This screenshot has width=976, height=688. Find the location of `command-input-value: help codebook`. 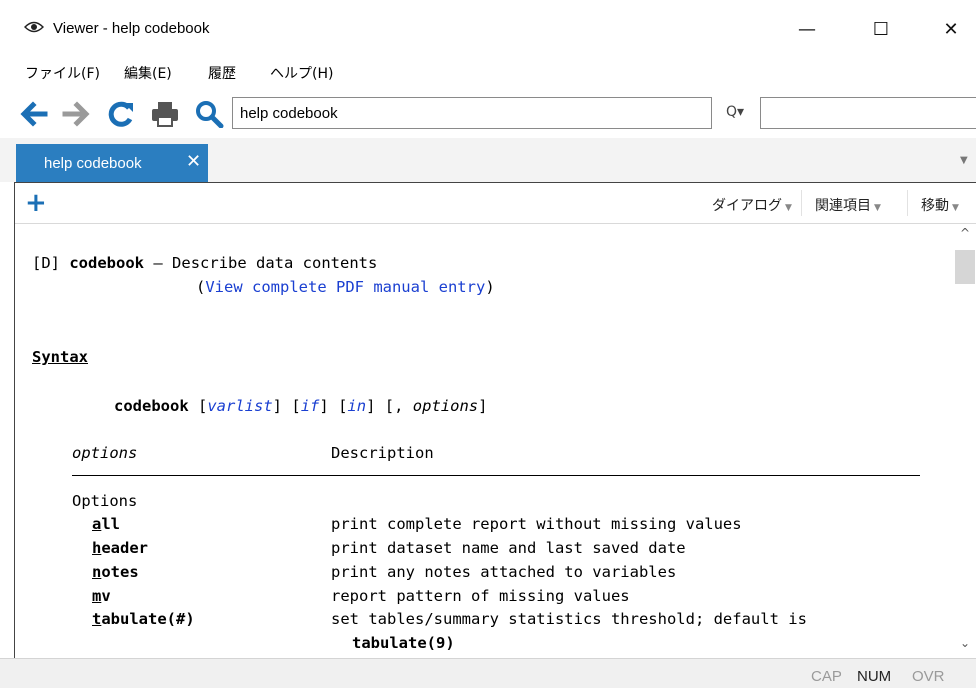

command-input-value: help codebook is located at coordinates (289, 113).